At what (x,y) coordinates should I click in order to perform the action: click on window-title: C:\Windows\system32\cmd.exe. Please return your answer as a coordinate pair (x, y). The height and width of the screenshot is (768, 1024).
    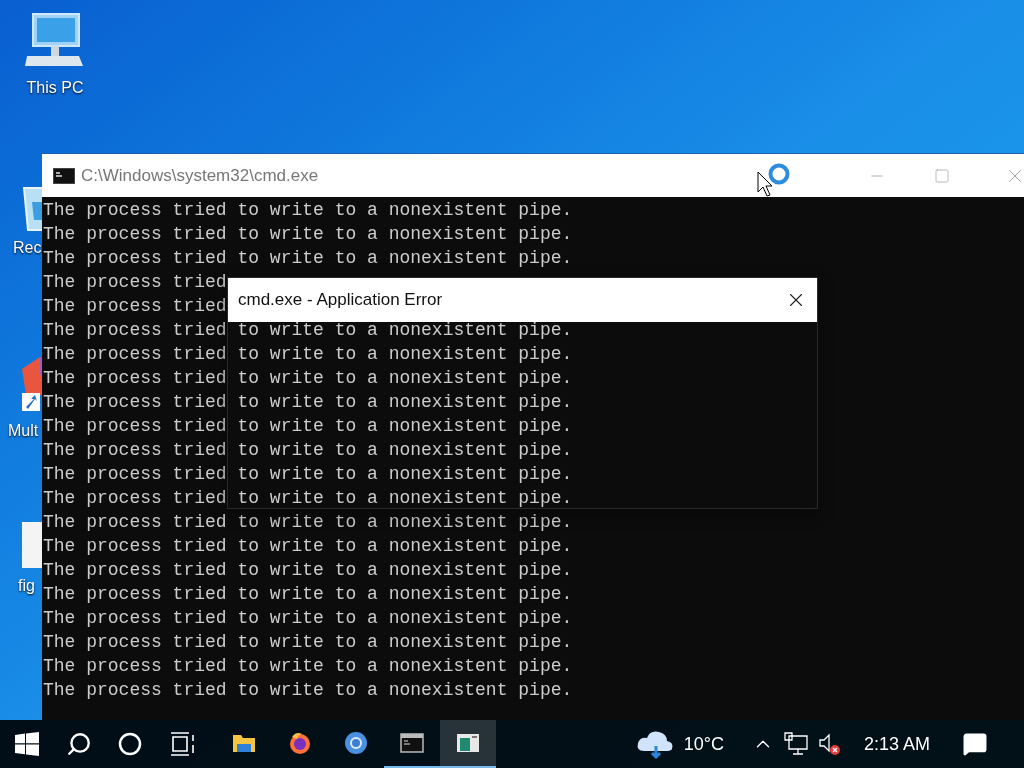
    Looking at the image, I should click on (200, 175).